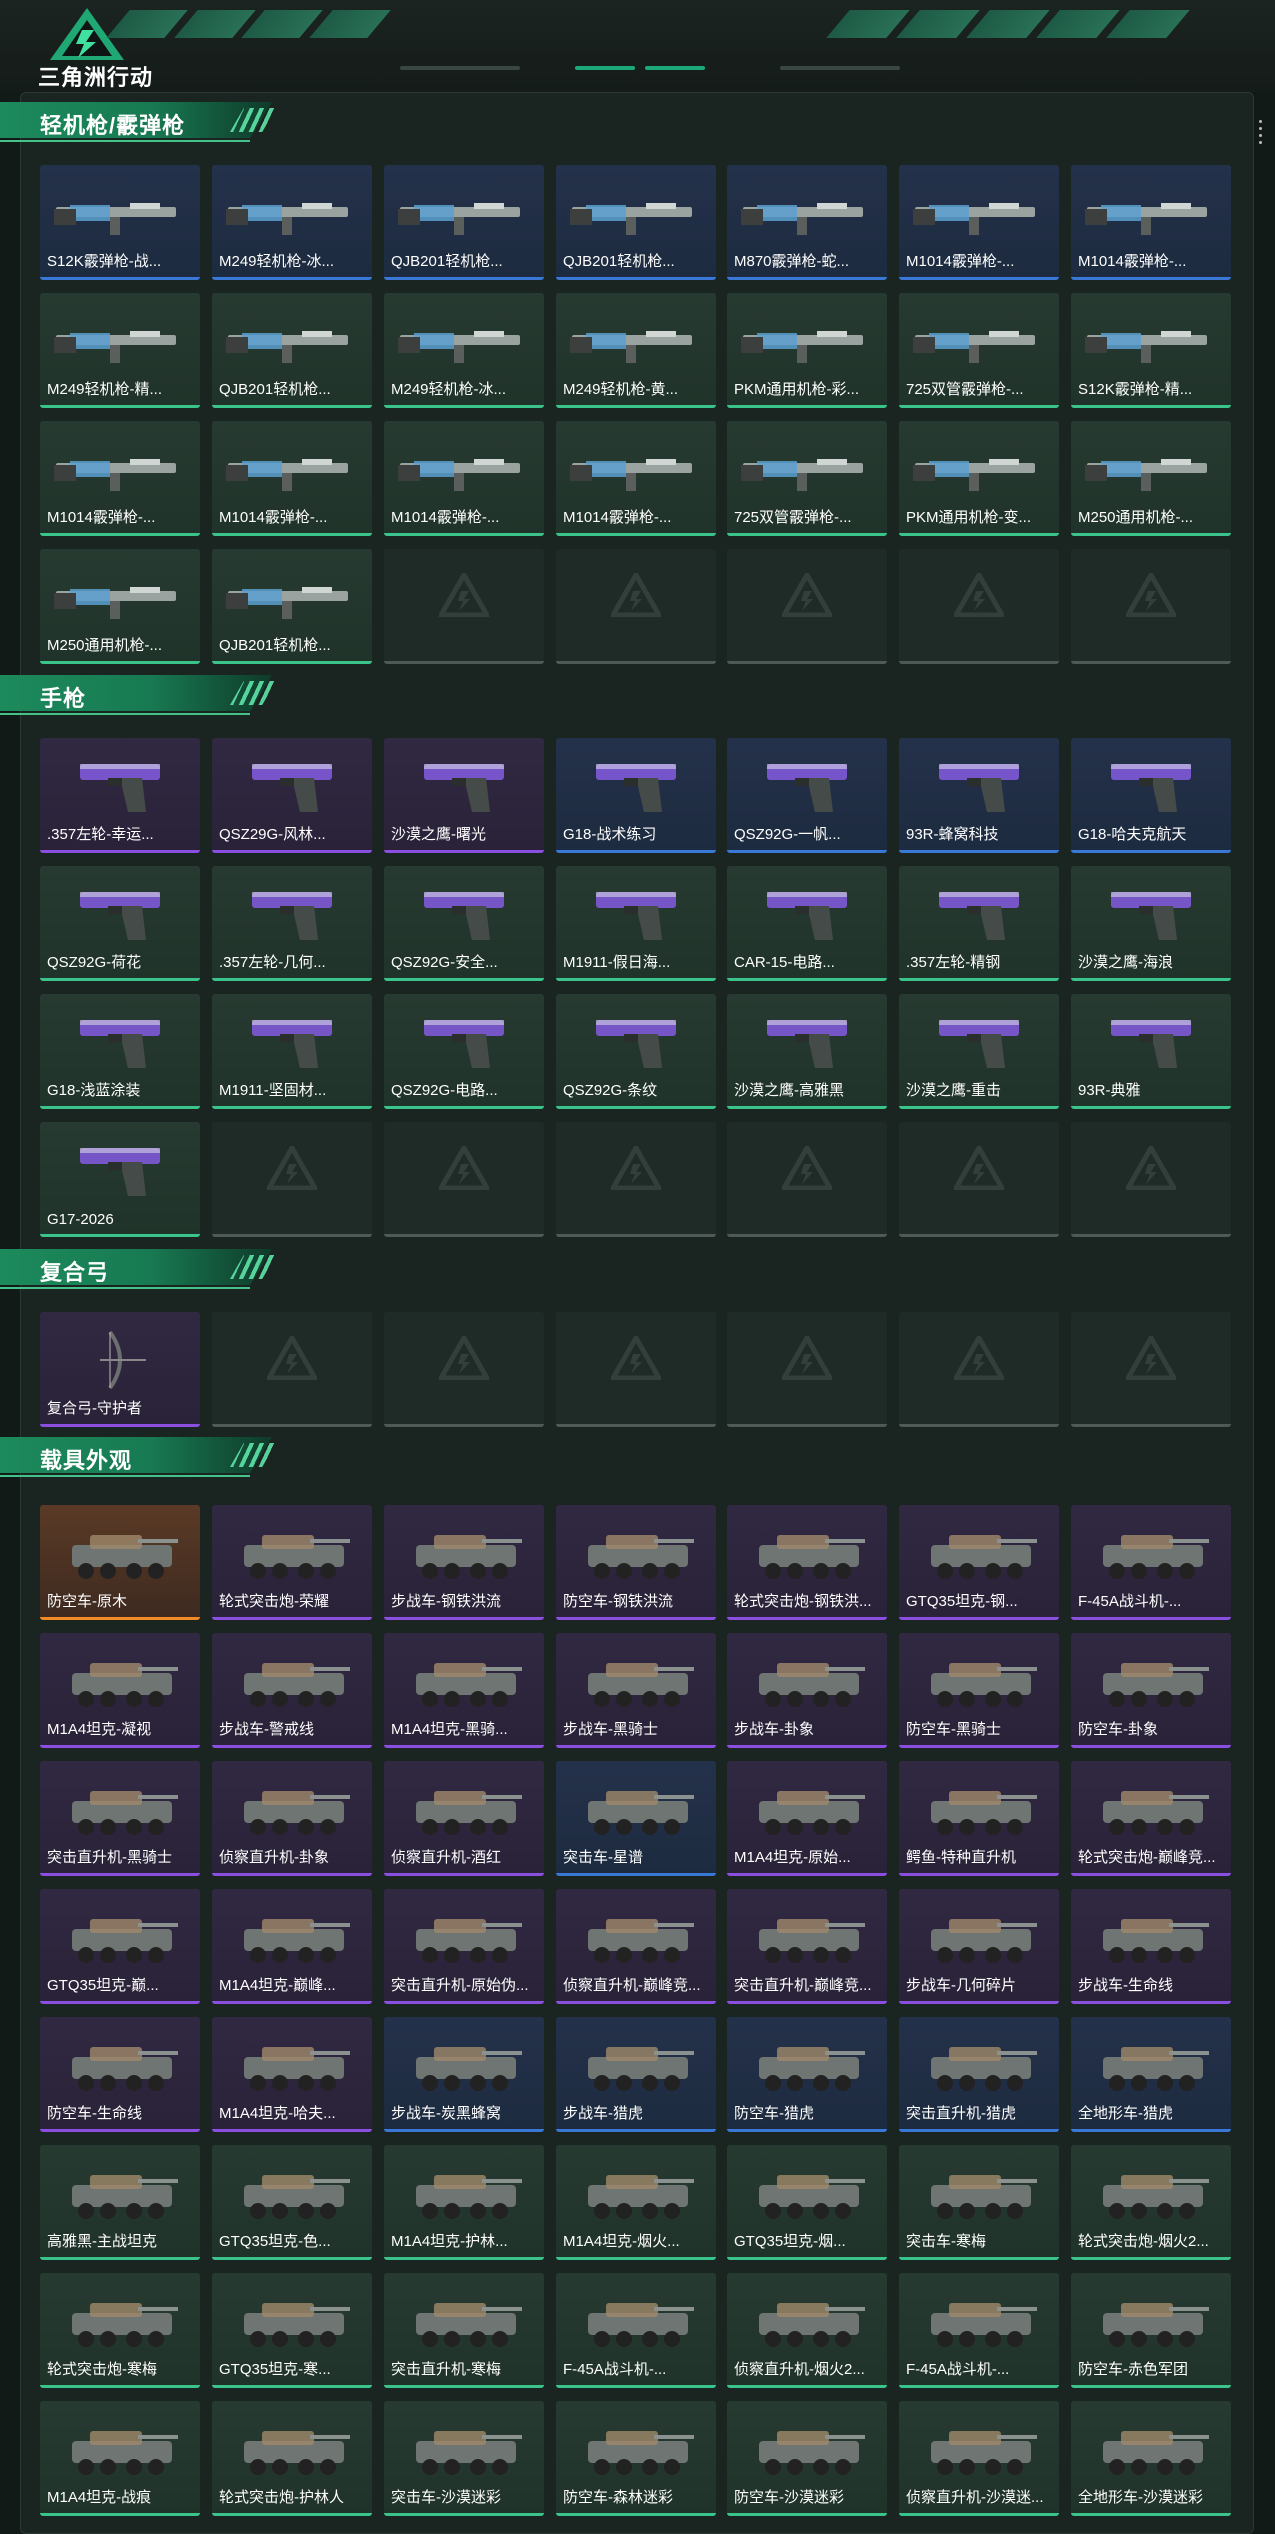  Describe the element at coordinates (979, 2074) in the screenshot. I see `skin-card: 突击直升机-猎虎` at that location.